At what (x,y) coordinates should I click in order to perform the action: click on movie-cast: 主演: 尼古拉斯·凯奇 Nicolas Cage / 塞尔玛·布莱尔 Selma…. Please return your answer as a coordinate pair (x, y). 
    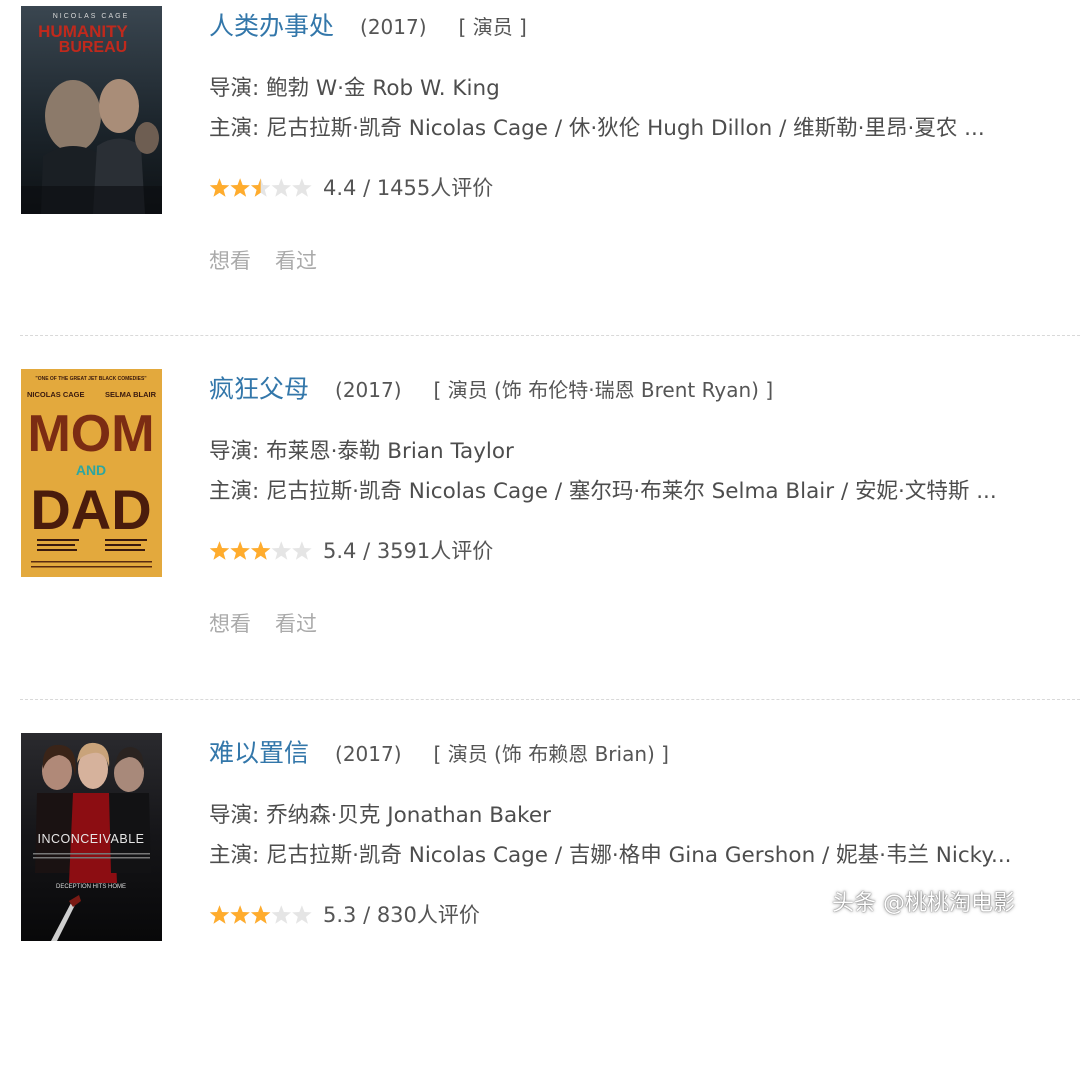
    Looking at the image, I should click on (603, 491).